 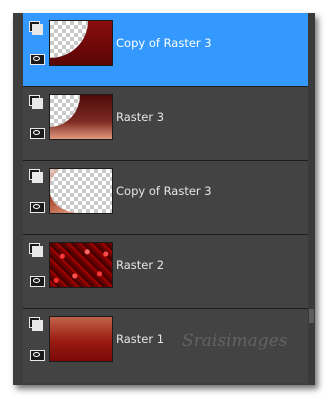 I want to click on scrollbar-thumb, so click(x=311, y=316).